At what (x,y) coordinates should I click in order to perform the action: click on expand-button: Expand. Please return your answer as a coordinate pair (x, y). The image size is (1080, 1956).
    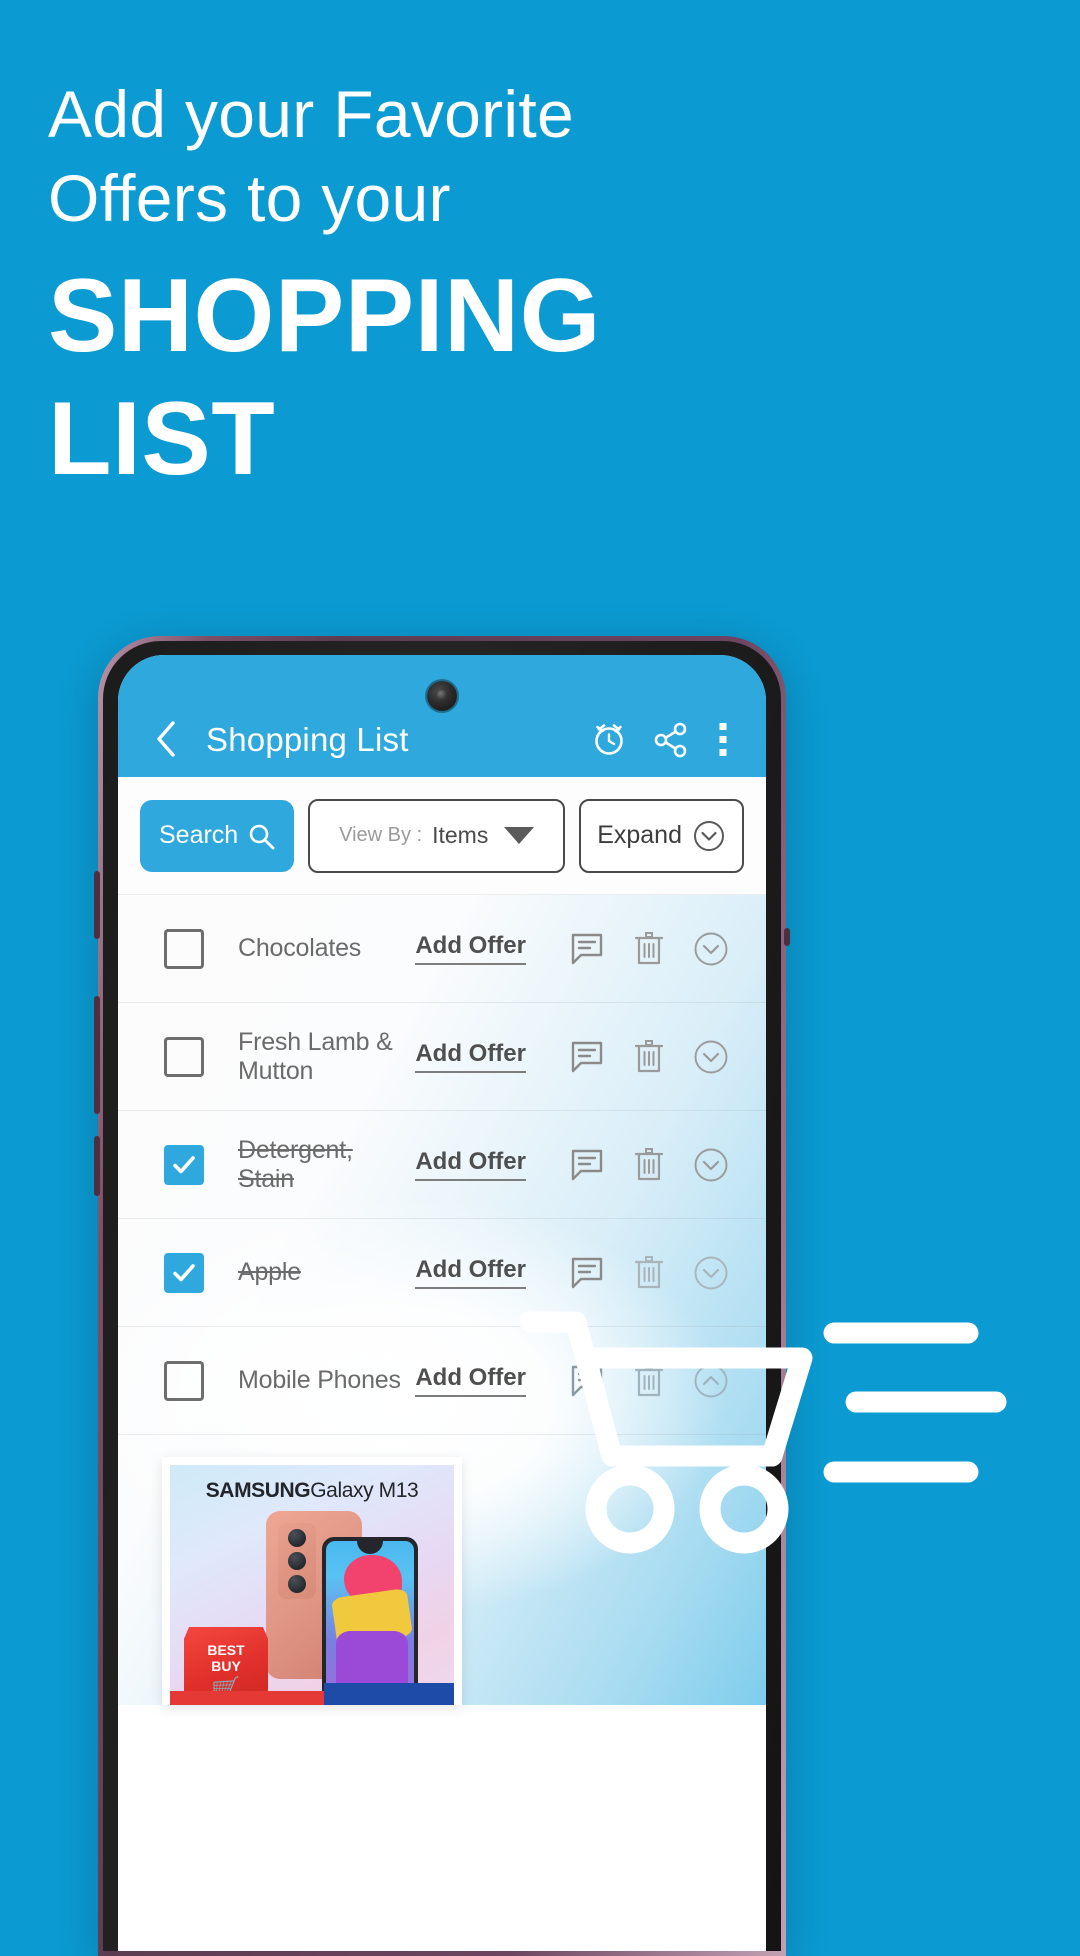
    Looking at the image, I should click on (661, 835).